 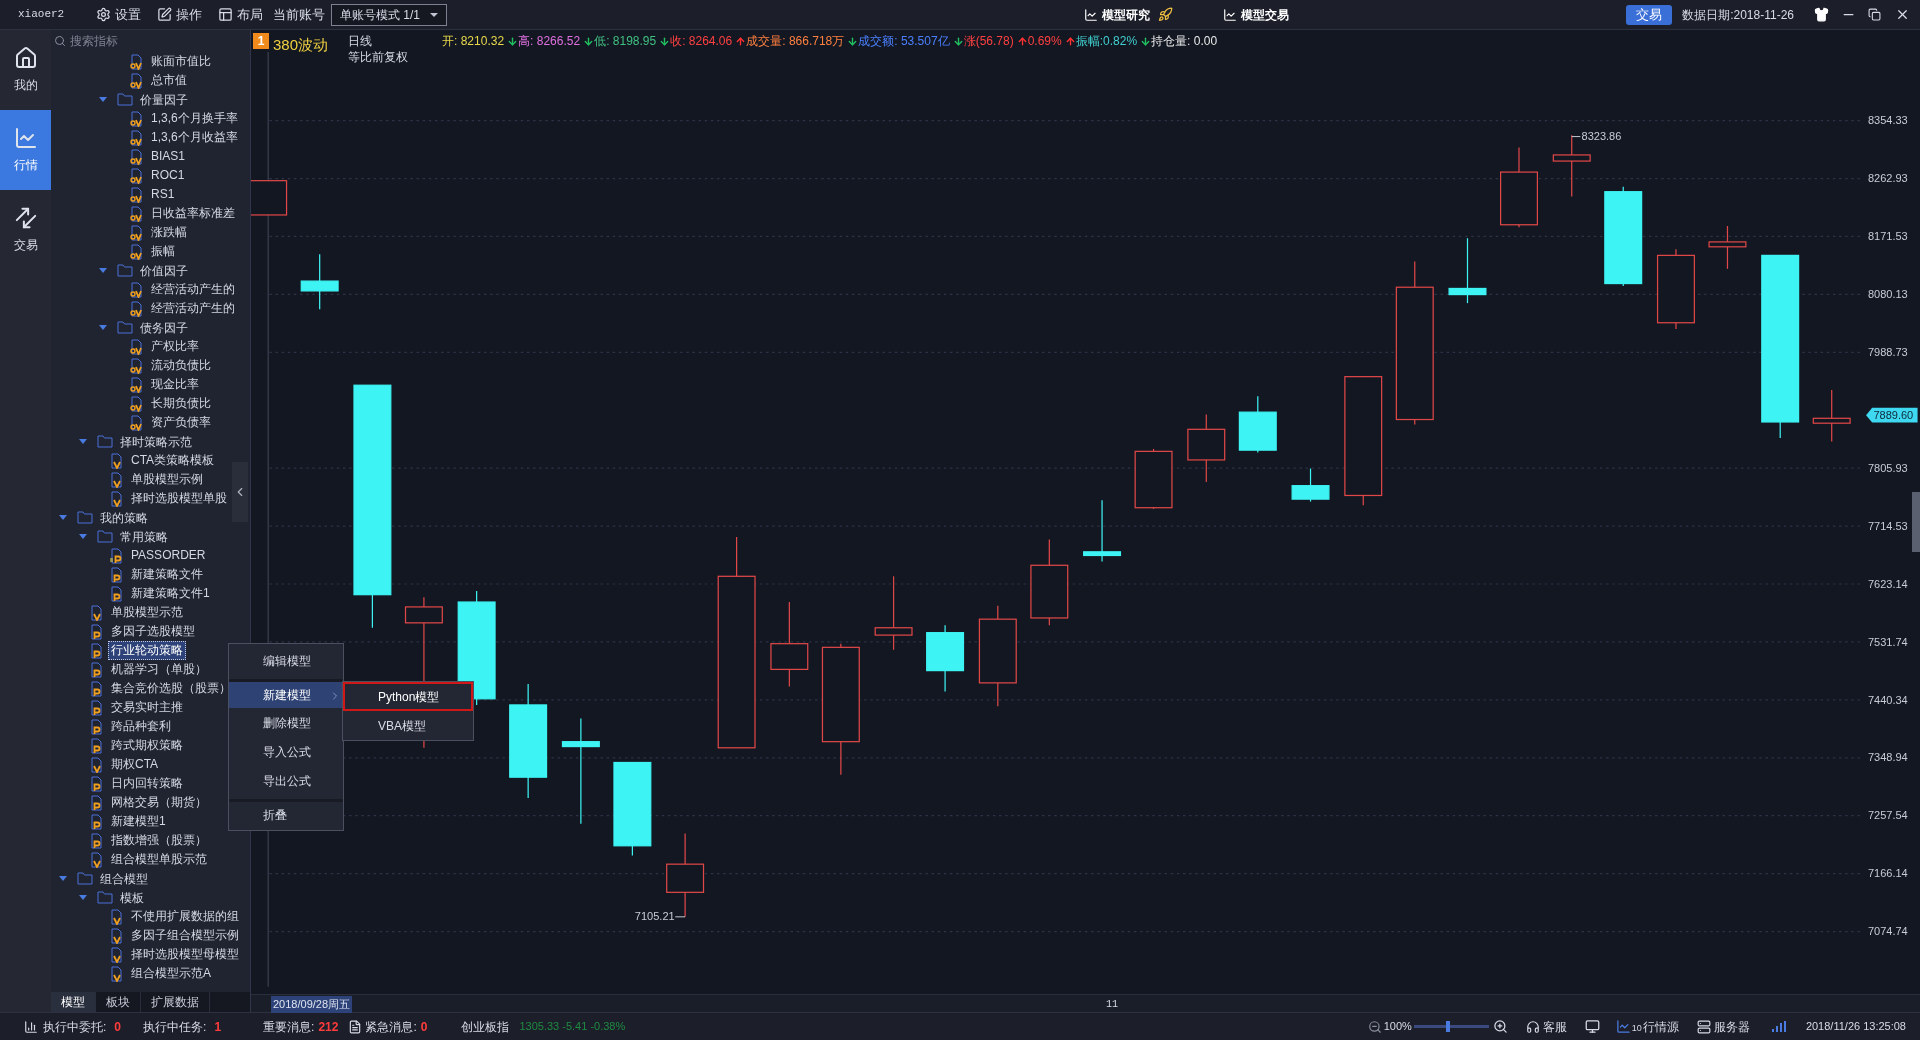 What do you see at coordinates (124, 517) in the screenshot?
I see `tree-folder-label: 我的策略` at bounding box center [124, 517].